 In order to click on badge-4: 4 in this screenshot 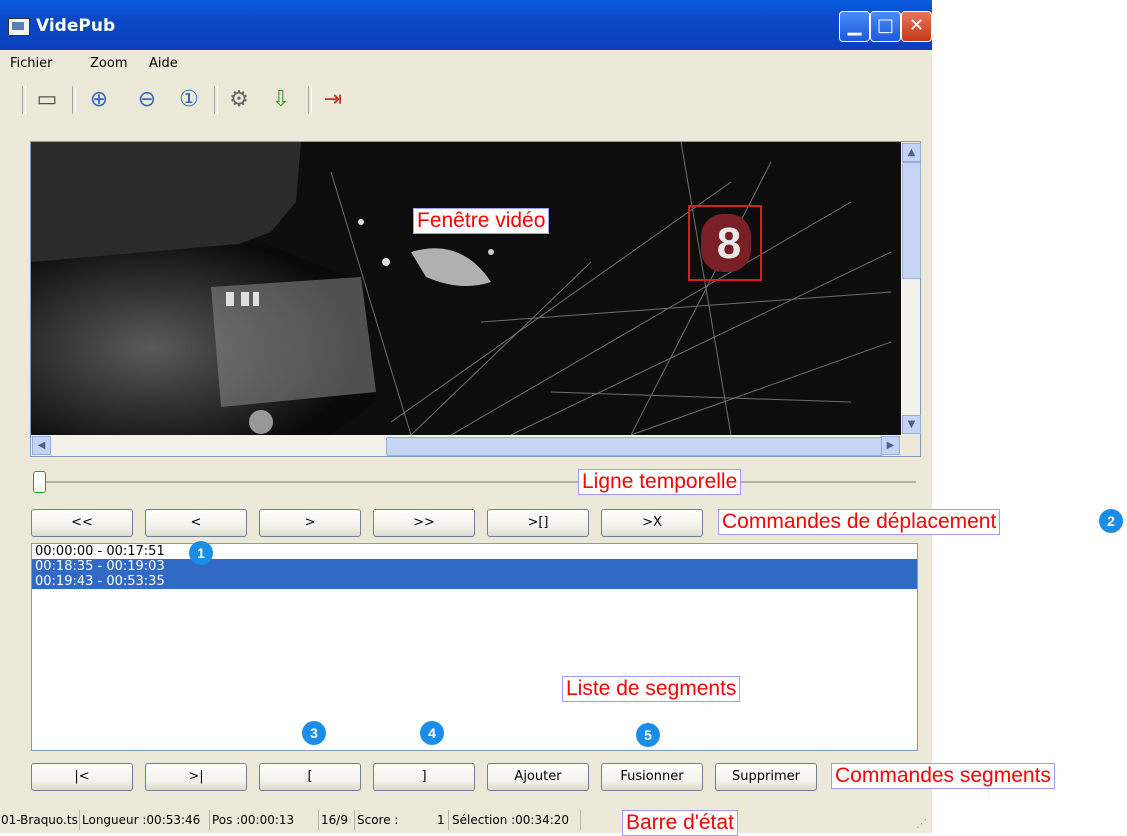, I will do `click(432, 733)`.